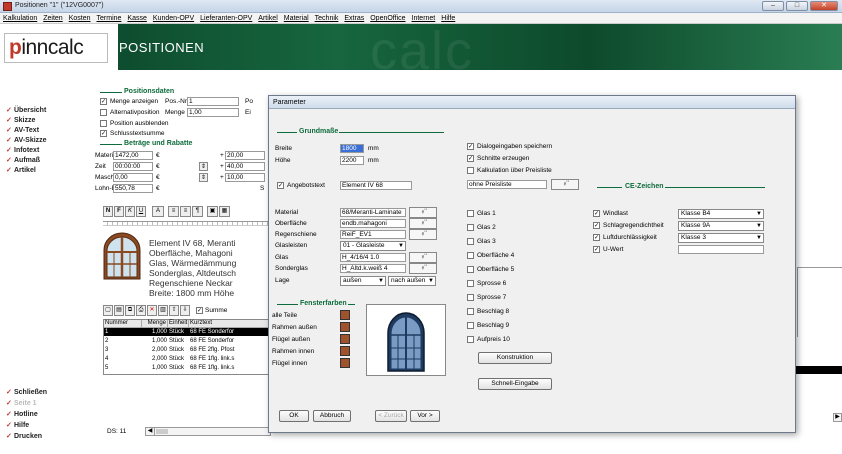 The height and width of the screenshot is (454, 842). I want to click on material-field: 68/Meranti-Laminate, so click(373, 212).